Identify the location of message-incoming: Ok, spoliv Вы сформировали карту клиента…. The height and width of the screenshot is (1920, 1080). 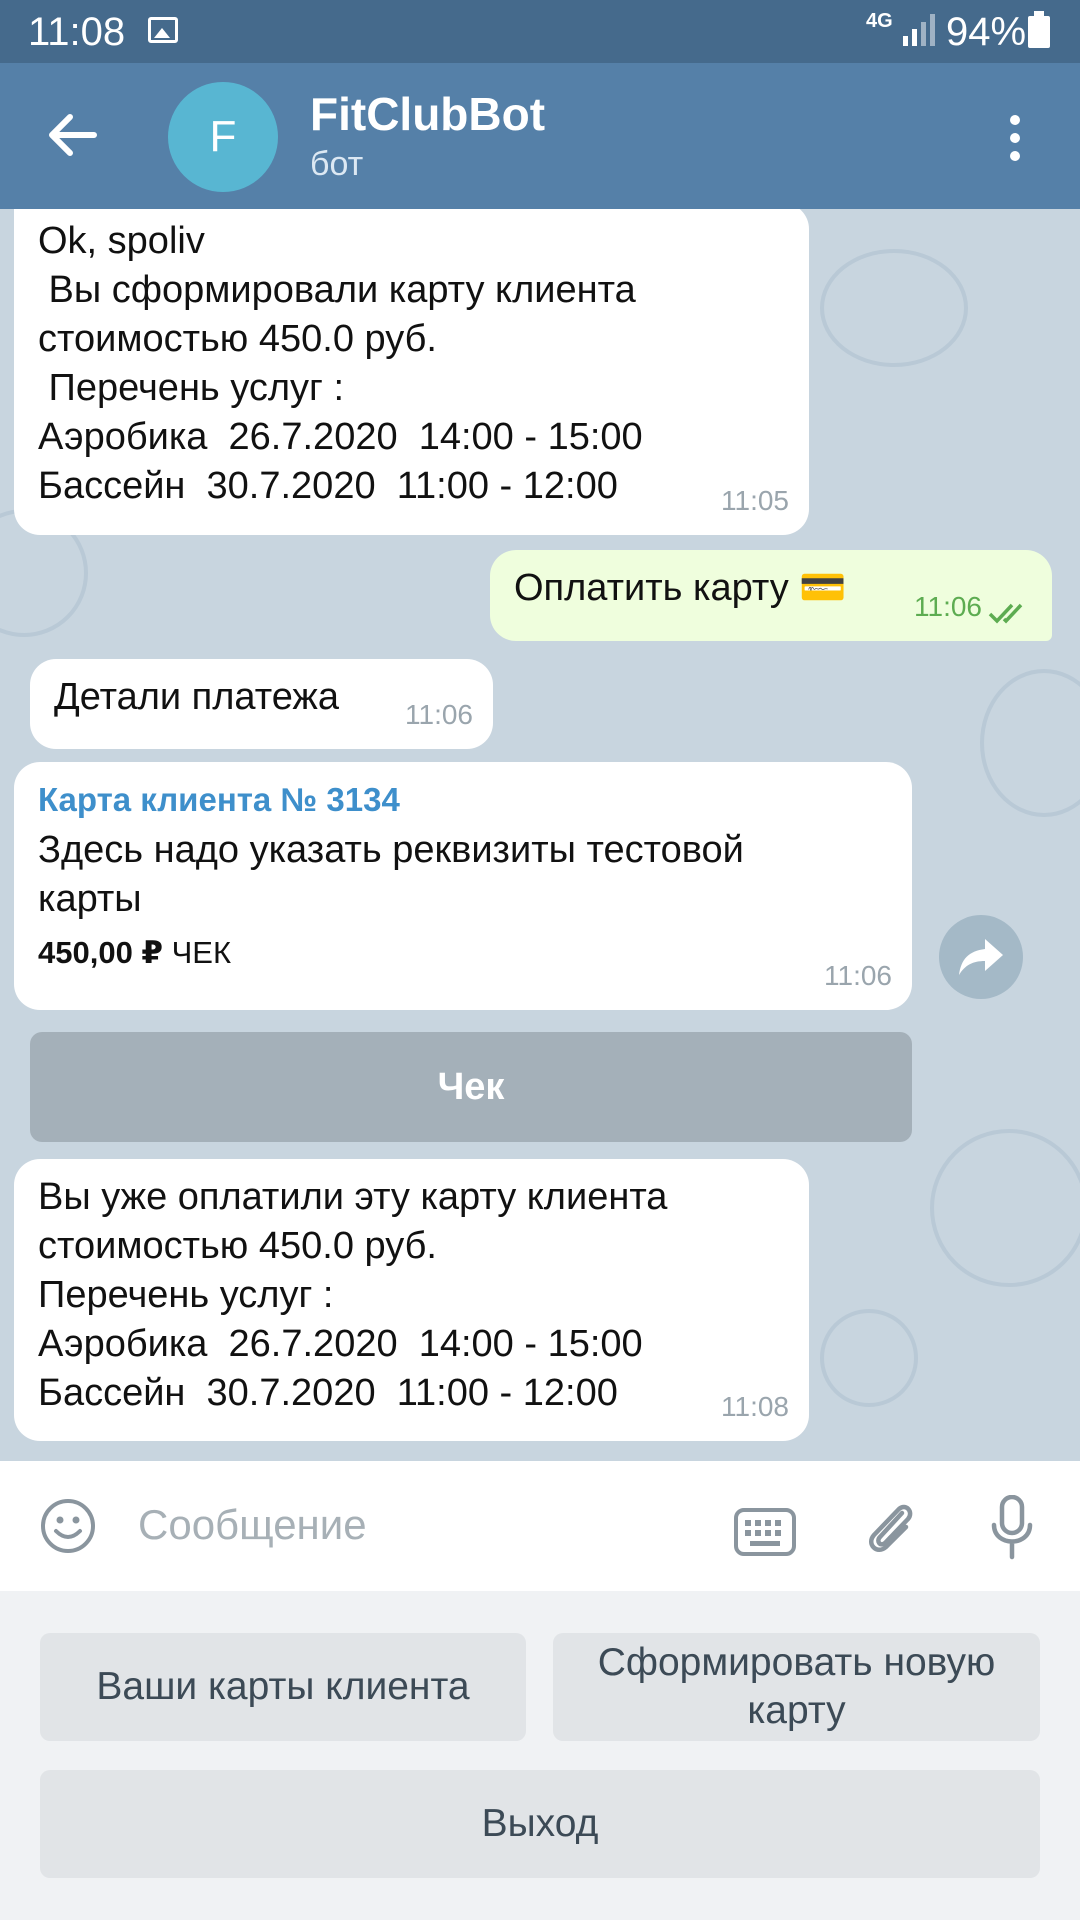
(411, 372).